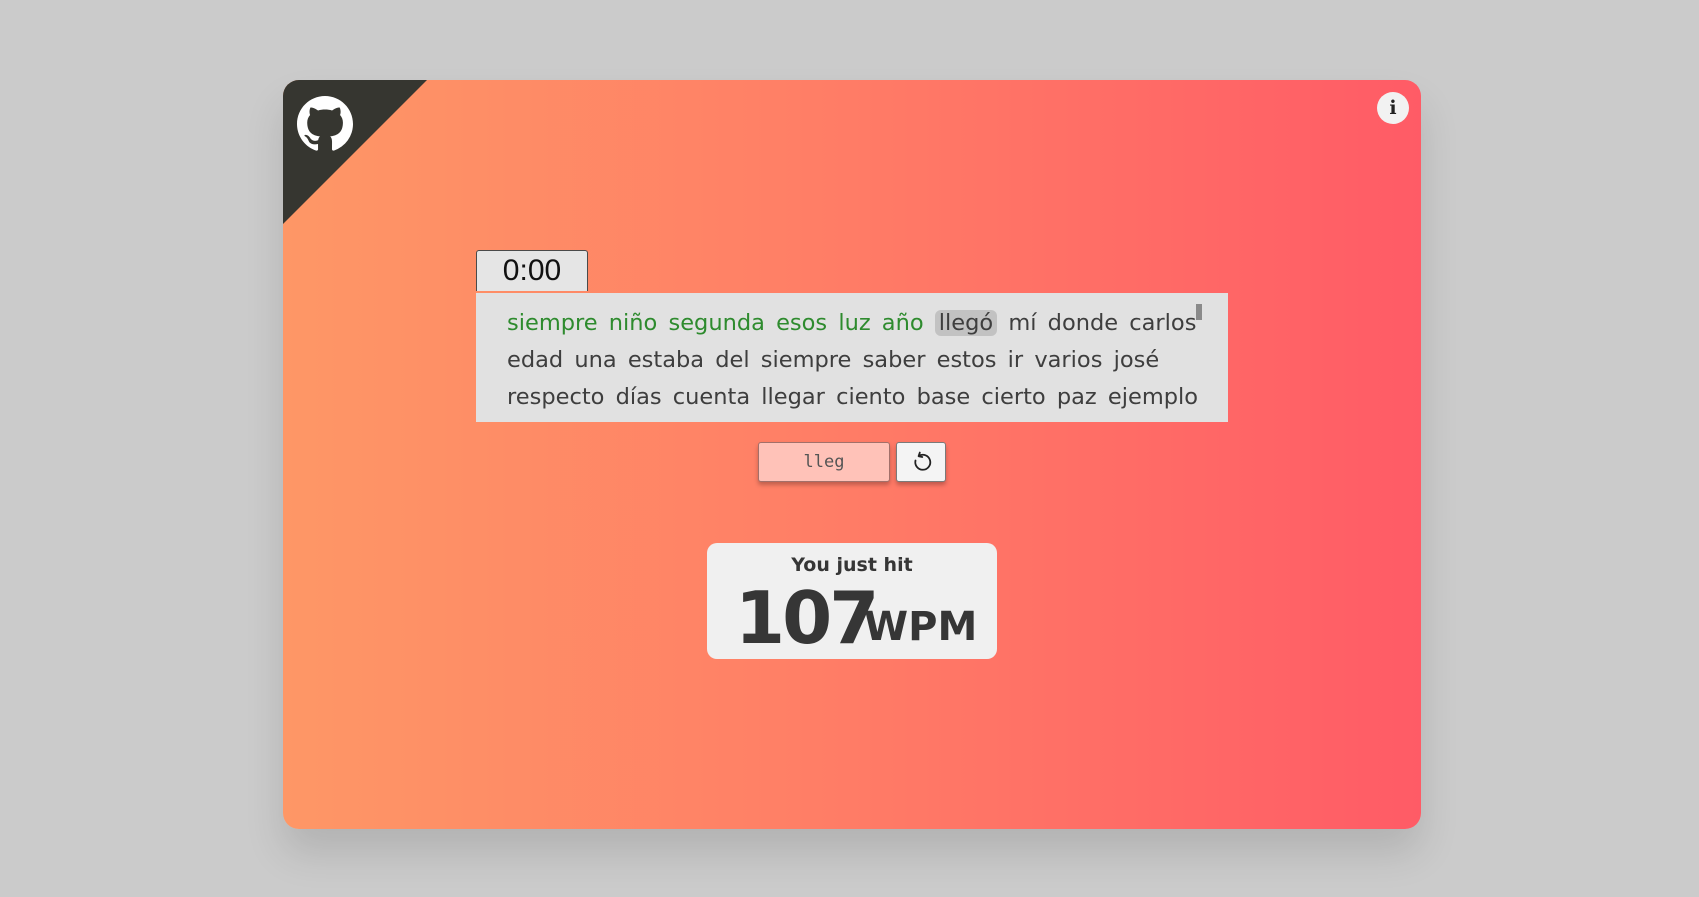 The height and width of the screenshot is (897, 1699). What do you see at coordinates (1153, 397) in the screenshot?
I see `word: ejemplo` at bounding box center [1153, 397].